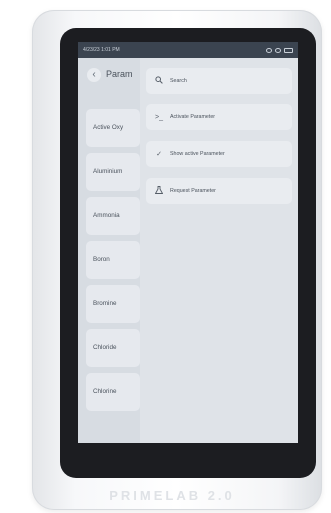 The image size is (331, 513). What do you see at coordinates (219, 191) in the screenshot?
I see `request-parameter-button: Request Parameter` at bounding box center [219, 191].